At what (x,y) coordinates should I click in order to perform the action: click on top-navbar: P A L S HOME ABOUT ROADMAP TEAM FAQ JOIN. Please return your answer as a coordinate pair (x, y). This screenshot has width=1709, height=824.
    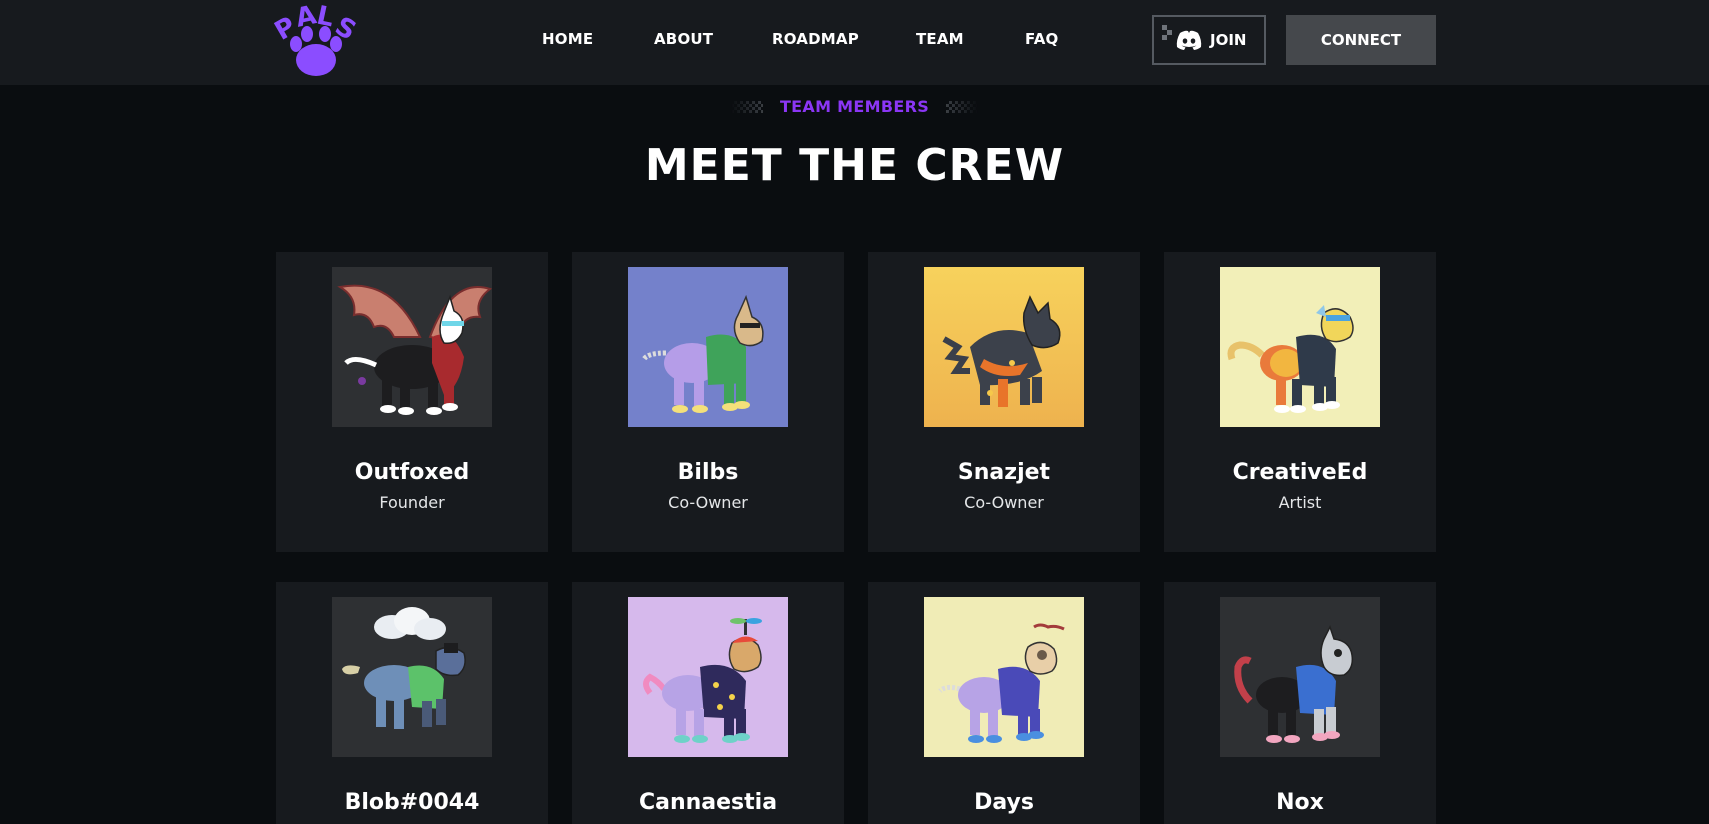
    Looking at the image, I should click on (854, 42).